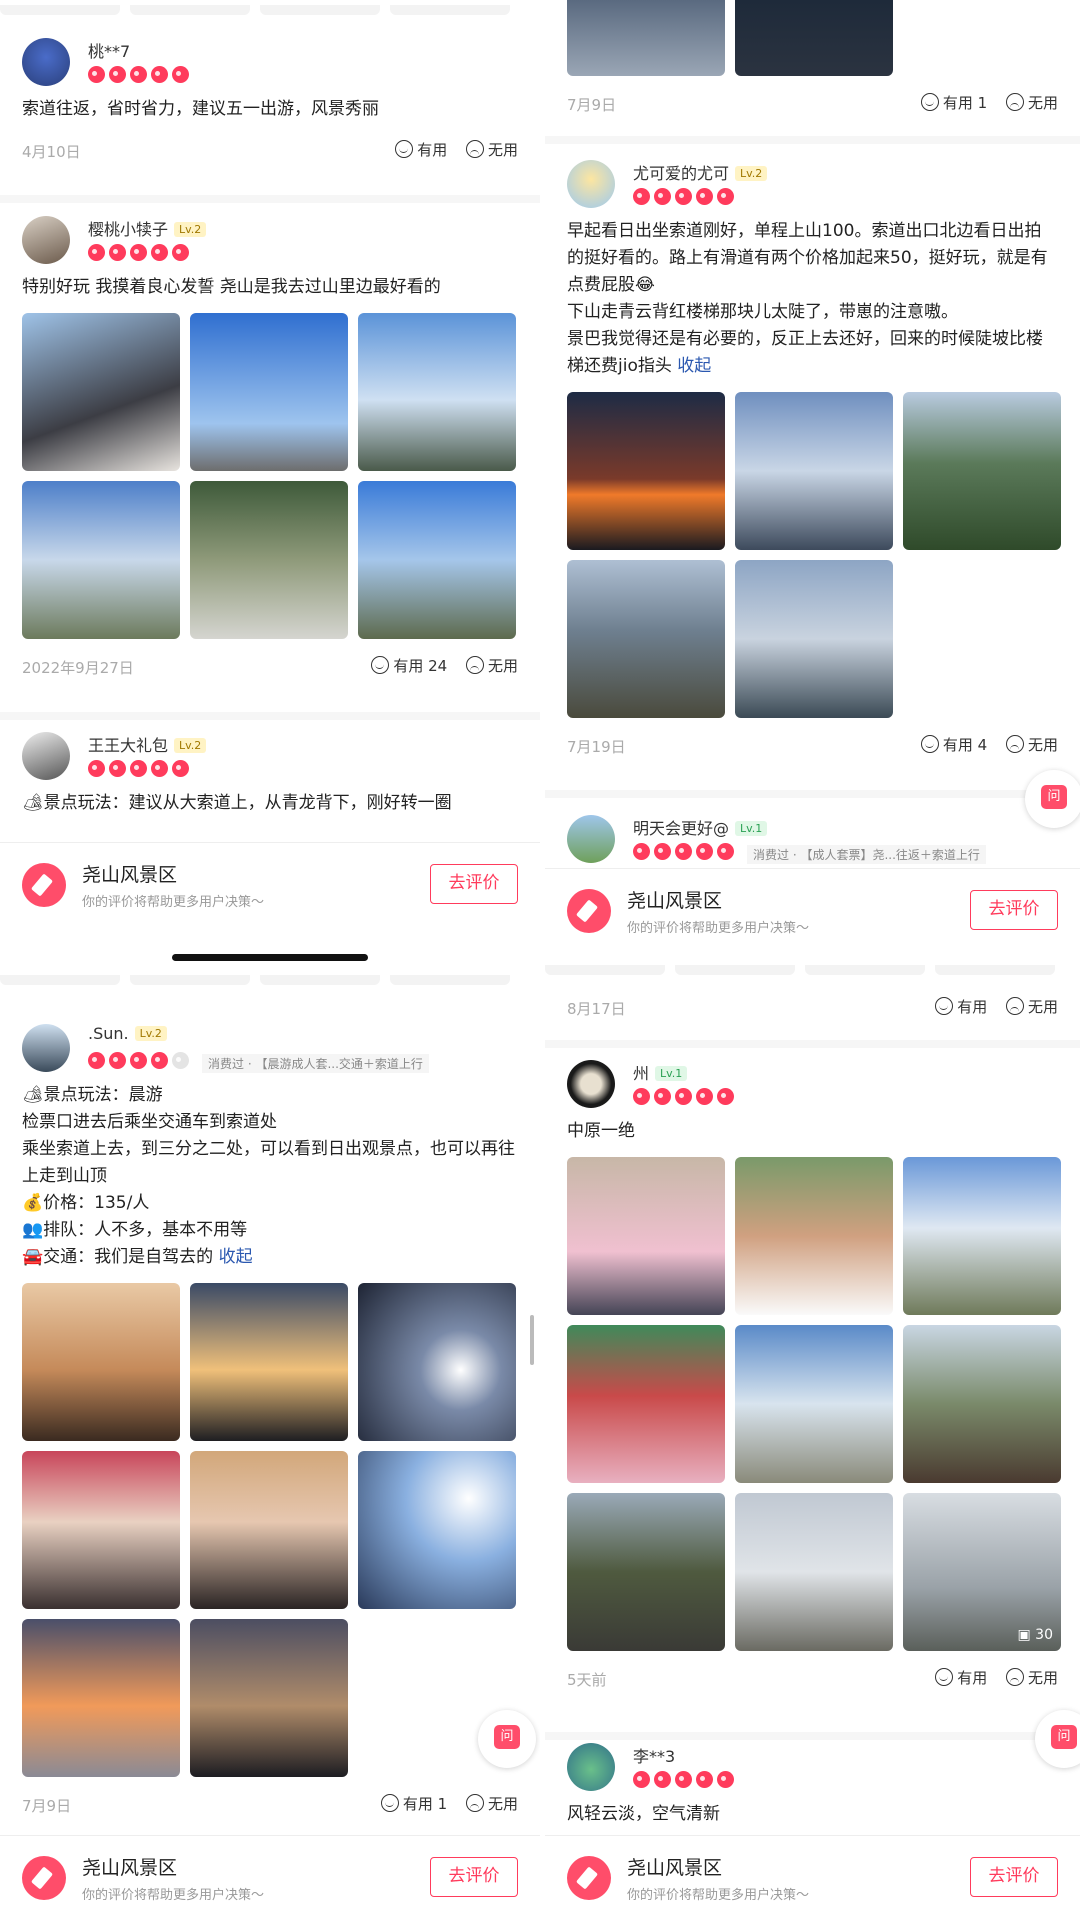  What do you see at coordinates (78, 668) in the screenshot?
I see `review-date: 2022年9月27日` at bounding box center [78, 668].